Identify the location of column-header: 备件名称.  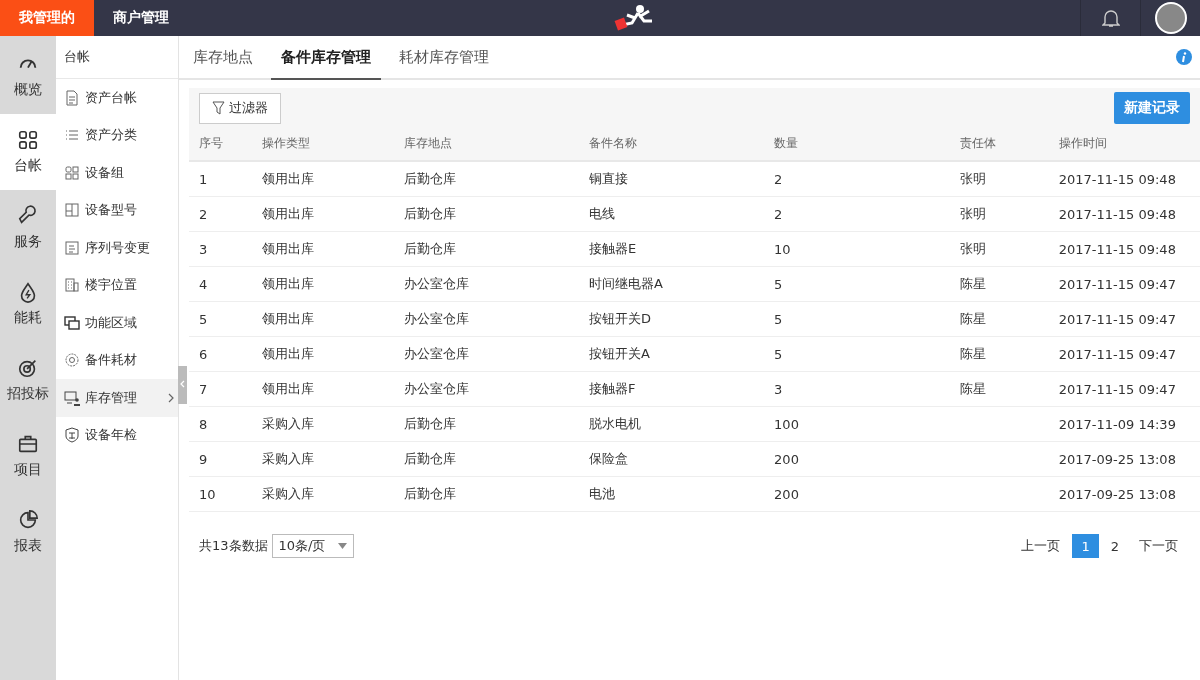
(671, 144).